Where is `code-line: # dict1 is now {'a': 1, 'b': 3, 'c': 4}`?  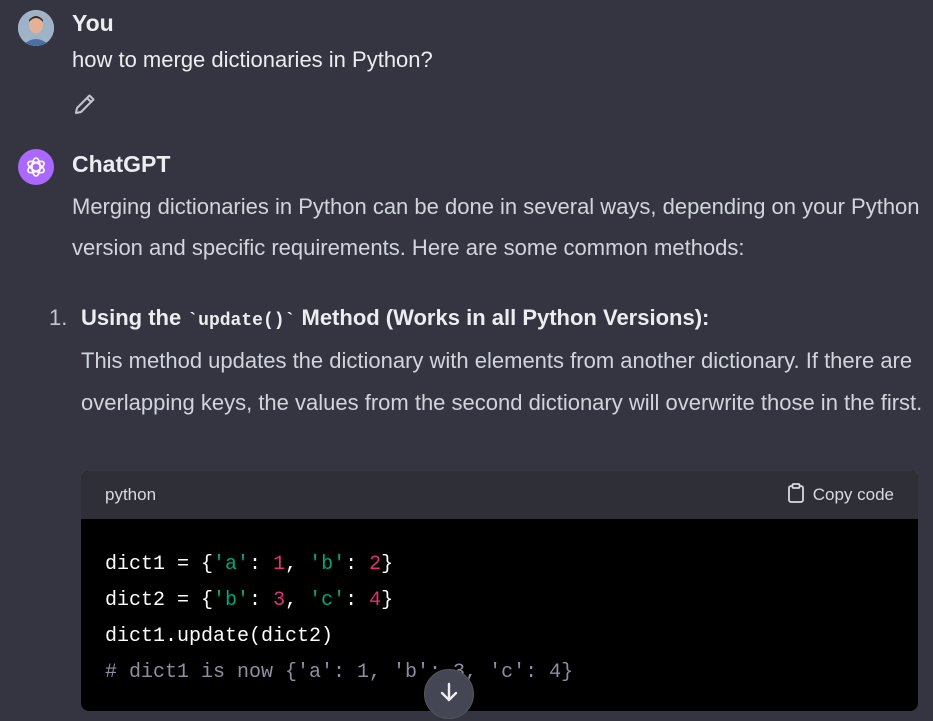 code-line: # dict1 is now {'a': 1, 'b': 3, 'c': 4} is located at coordinates (499, 673).